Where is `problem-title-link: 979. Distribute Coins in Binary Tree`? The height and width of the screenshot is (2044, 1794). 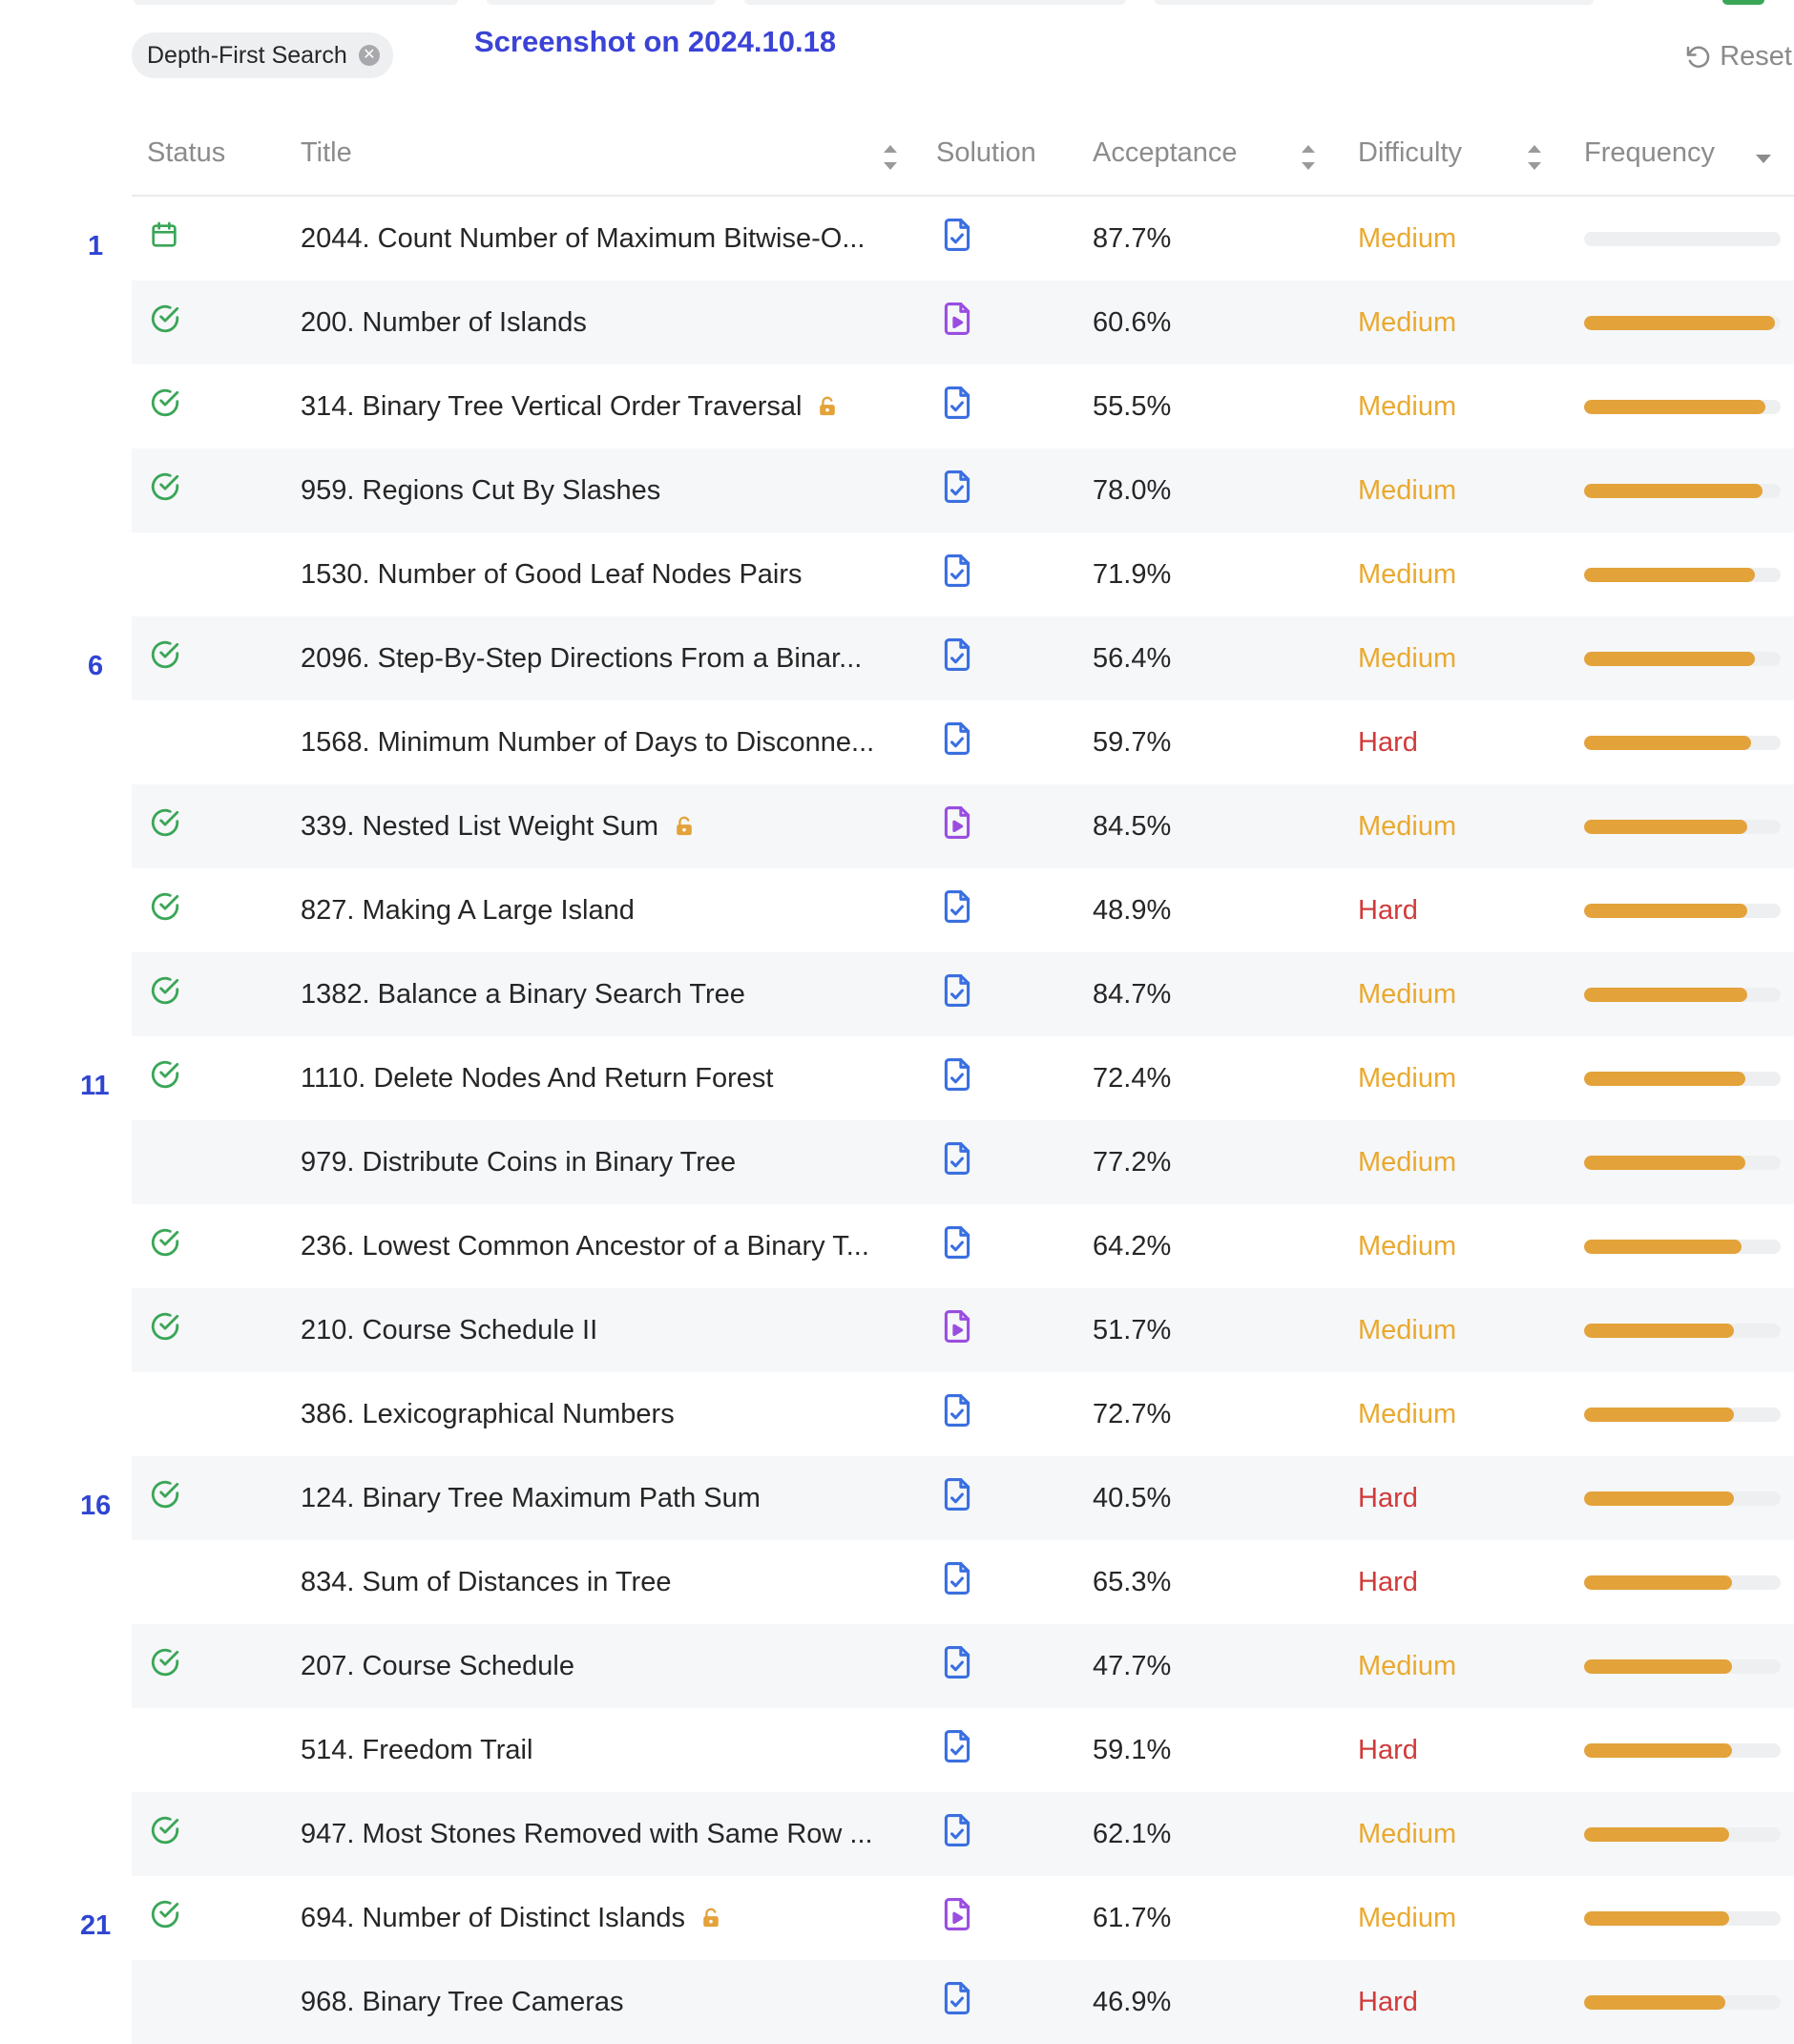
problem-title-link: 979. Distribute Coins in Binary Tree is located at coordinates (518, 1162).